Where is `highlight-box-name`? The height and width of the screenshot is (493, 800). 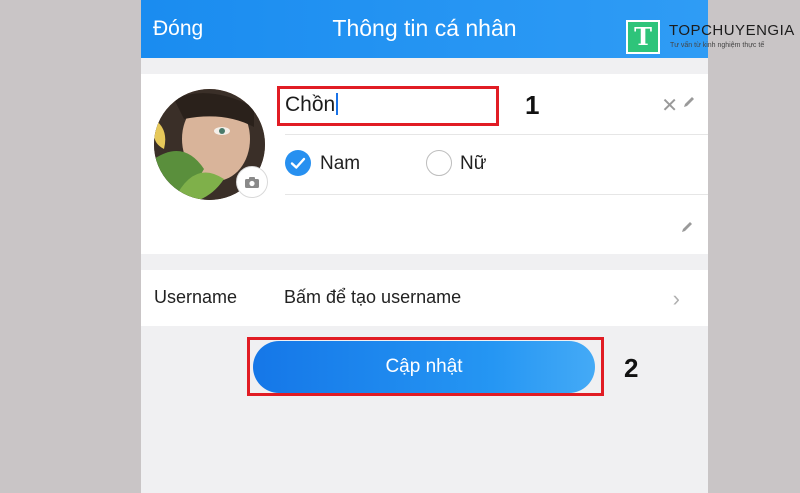 highlight-box-name is located at coordinates (388, 106).